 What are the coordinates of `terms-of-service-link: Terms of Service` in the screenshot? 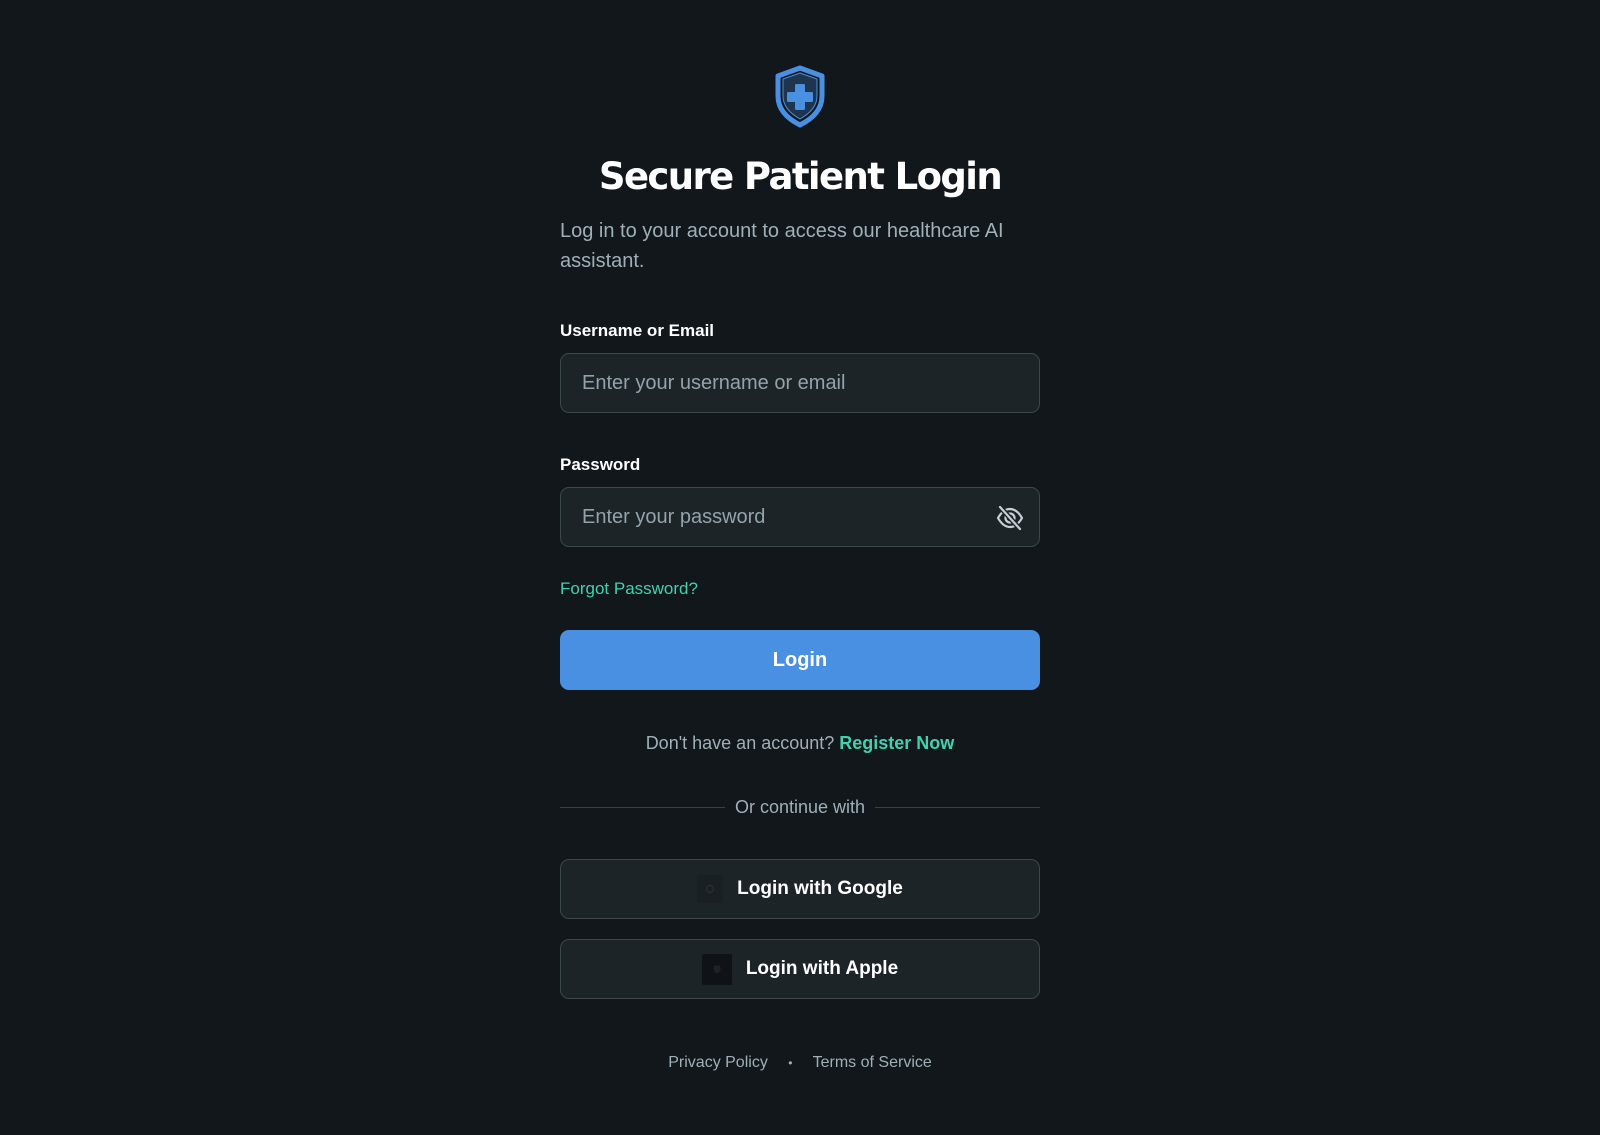 It's located at (872, 1062).